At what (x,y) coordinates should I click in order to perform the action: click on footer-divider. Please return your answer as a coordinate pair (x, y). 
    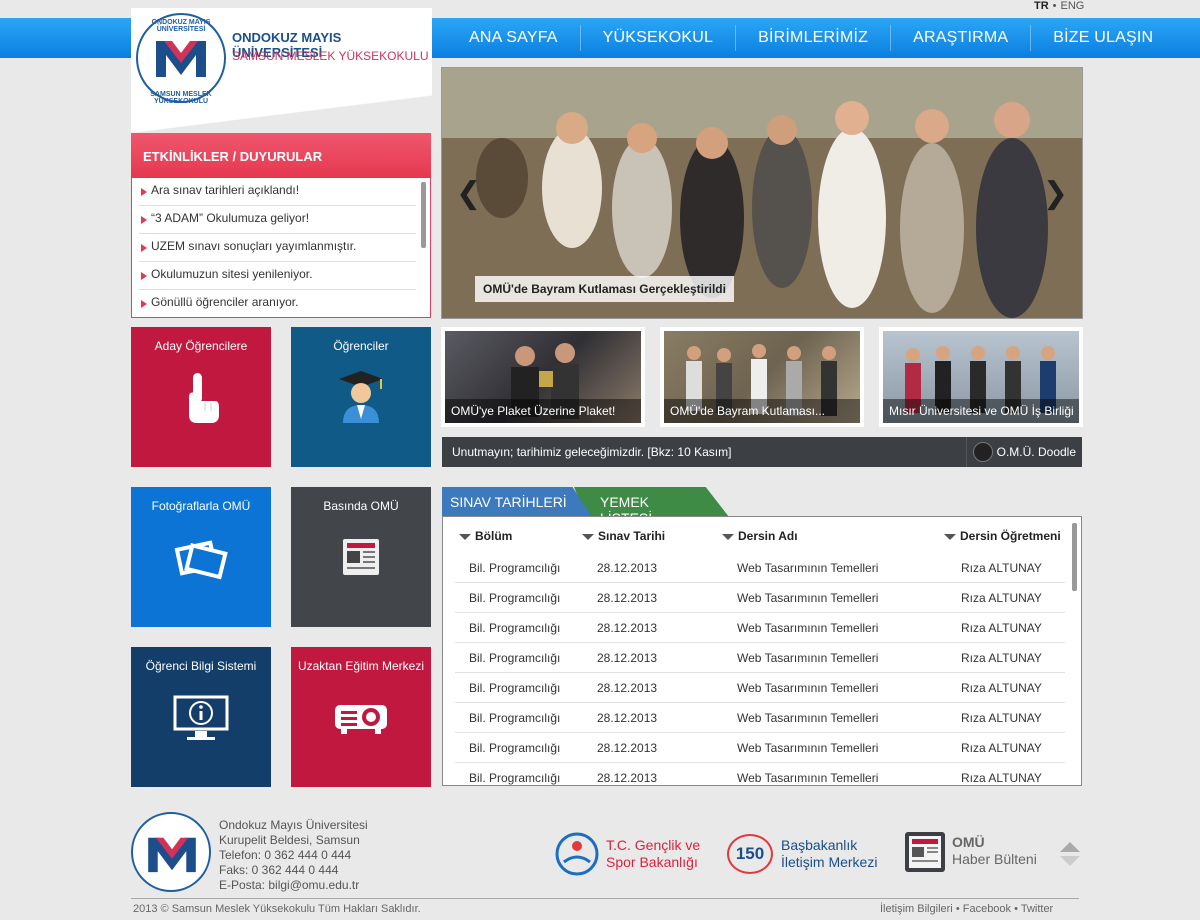
    Looking at the image, I should click on (605, 898).